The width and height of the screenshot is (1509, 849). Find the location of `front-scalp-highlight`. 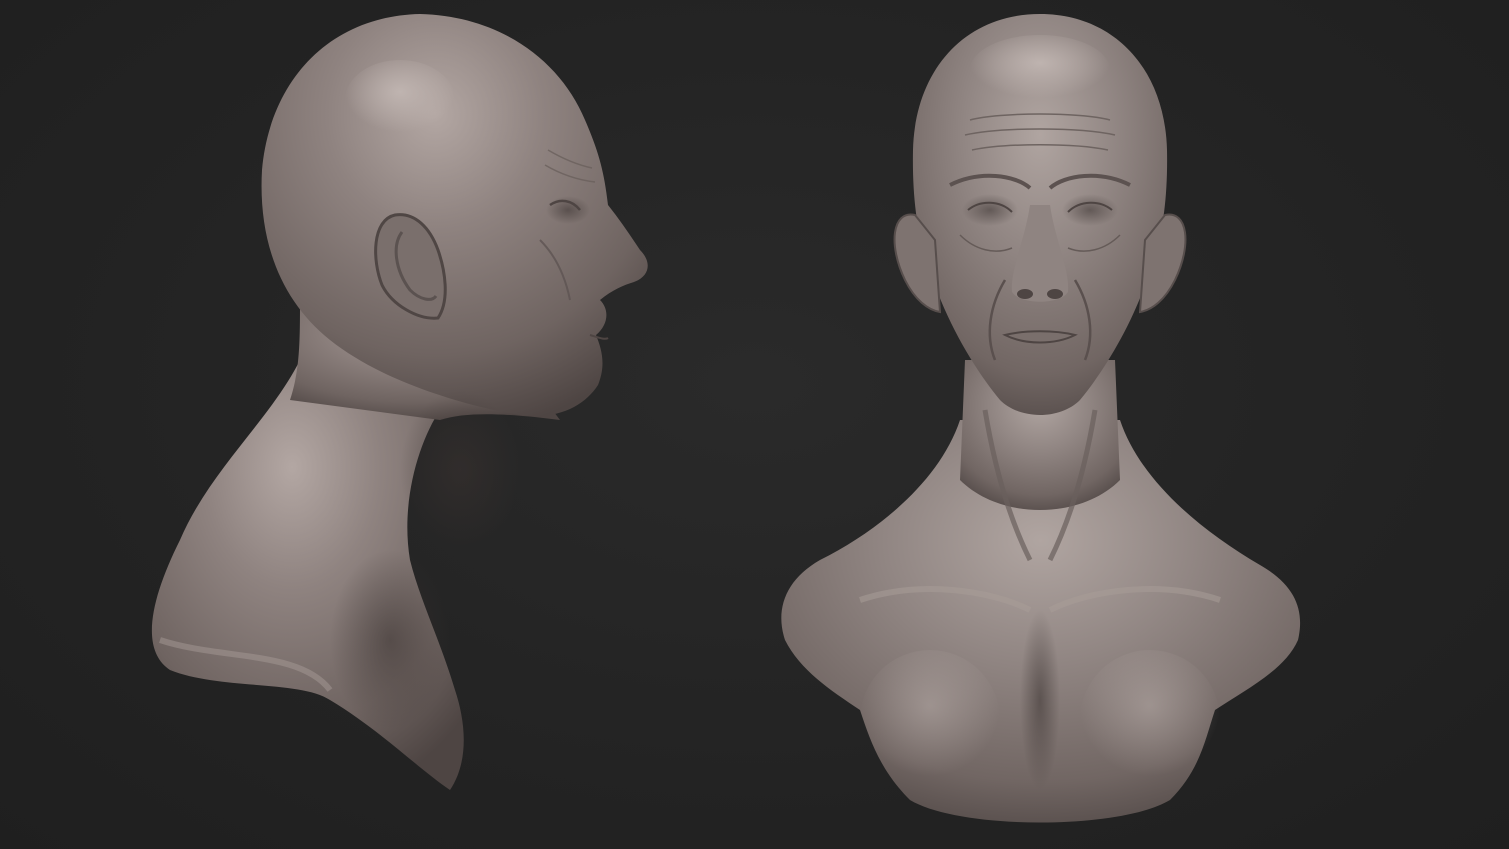

front-scalp-highlight is located at coordinates (1040, 70).